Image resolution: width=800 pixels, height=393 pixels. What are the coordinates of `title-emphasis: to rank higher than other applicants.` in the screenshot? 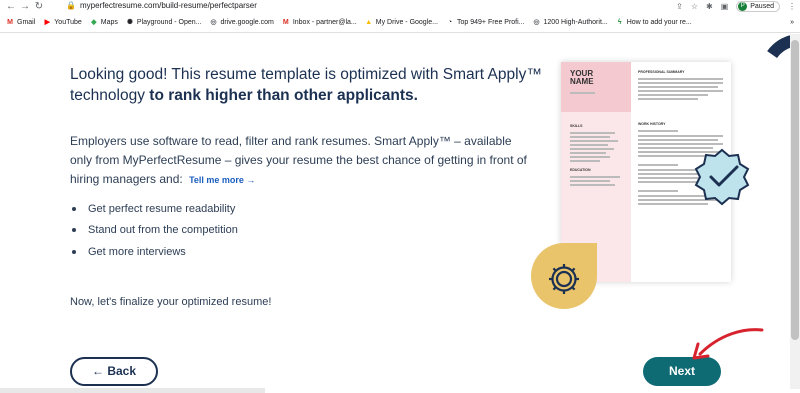 It's located at (283, 95).